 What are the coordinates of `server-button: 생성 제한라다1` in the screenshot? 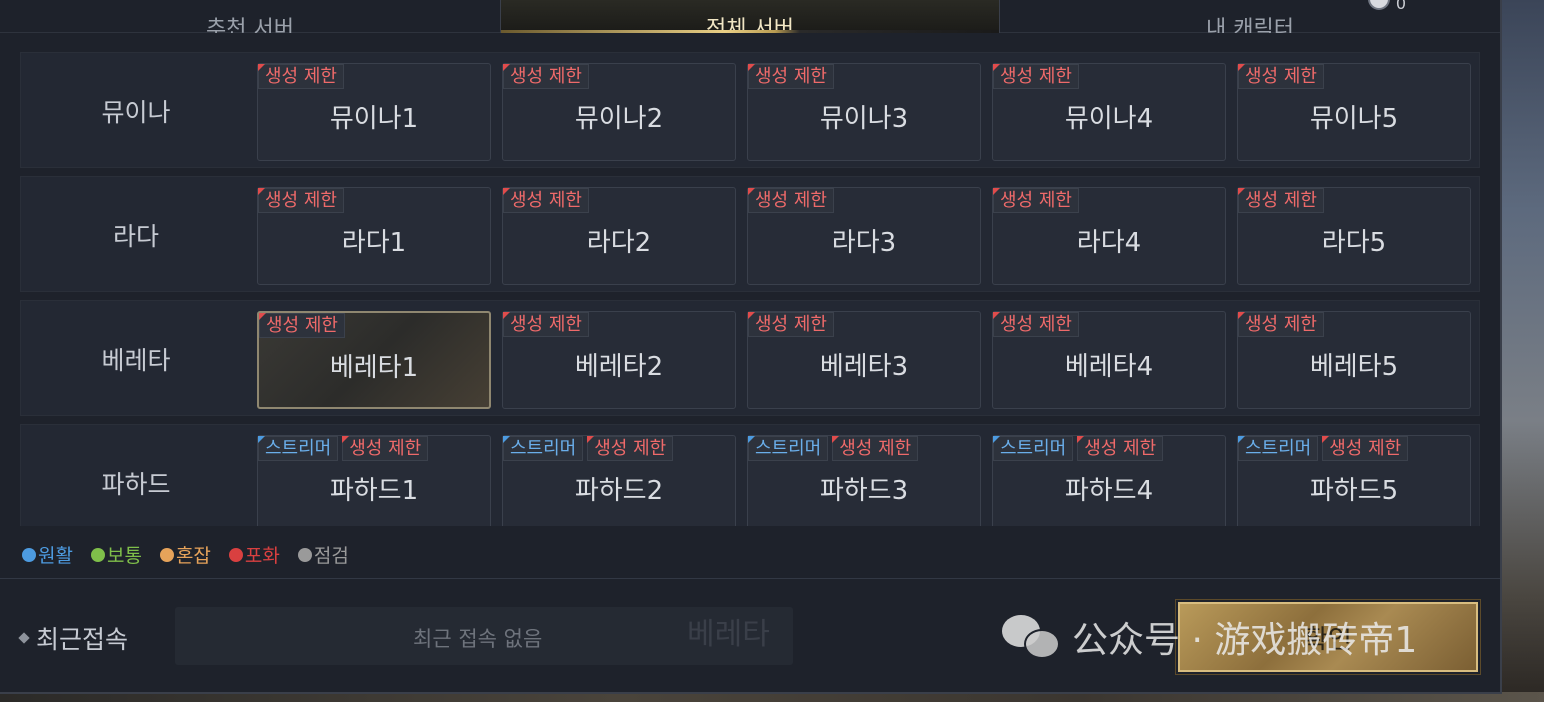 It's located at (374, 236).